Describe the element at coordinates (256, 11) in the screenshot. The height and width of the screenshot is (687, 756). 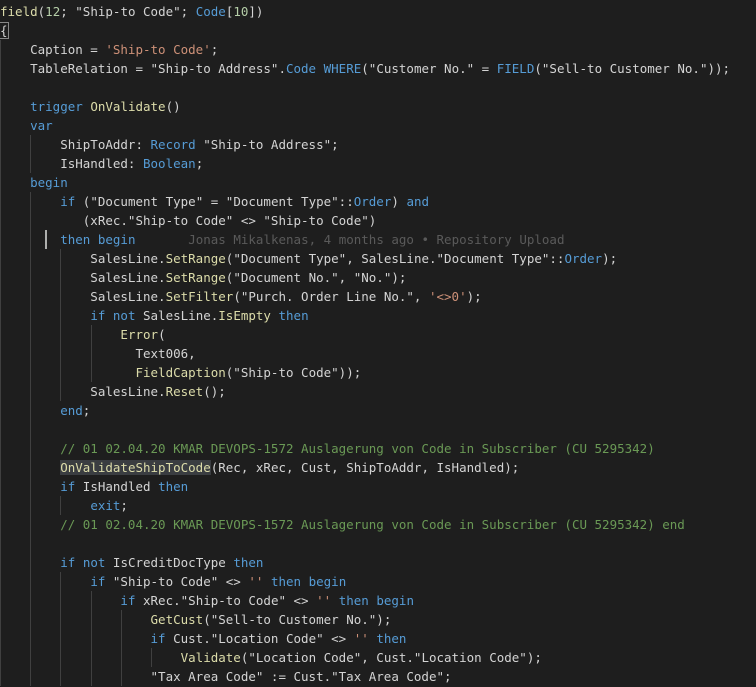
I see `code-token: ])` at that location.